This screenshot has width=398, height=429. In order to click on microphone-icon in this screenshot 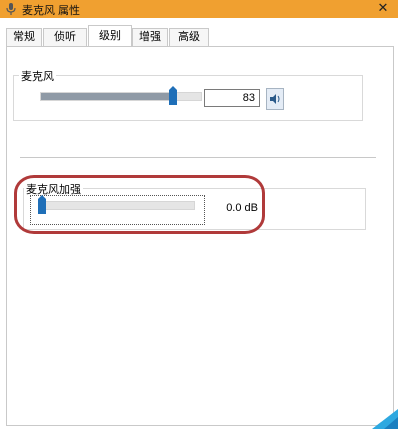, I will do `click(11, 9)`.